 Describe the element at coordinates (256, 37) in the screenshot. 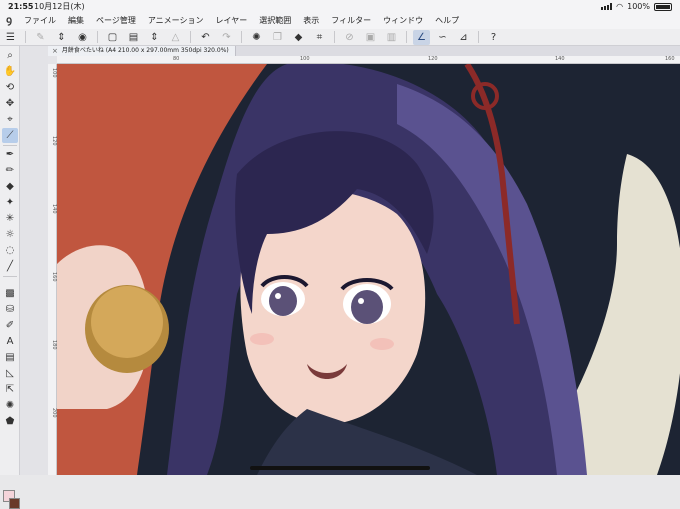

I see `spinner-icon: ✺` at that location.